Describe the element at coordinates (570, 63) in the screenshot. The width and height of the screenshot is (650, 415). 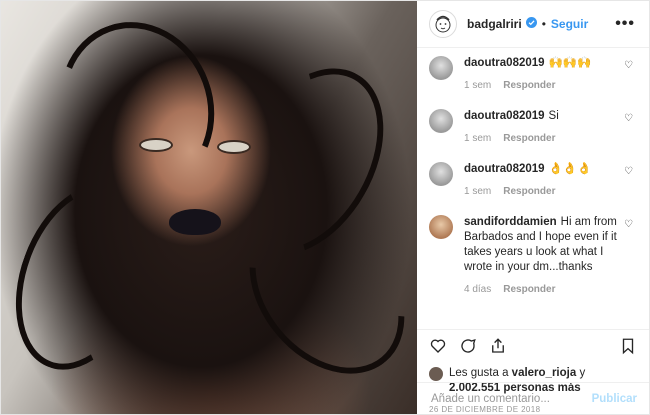
I see `comment-text: 🙌🙌🙌` at that location.